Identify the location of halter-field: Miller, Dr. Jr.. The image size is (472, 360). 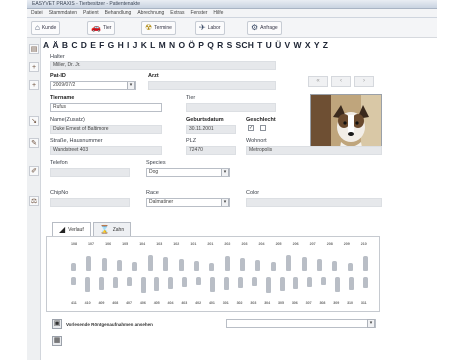
(163, 65).